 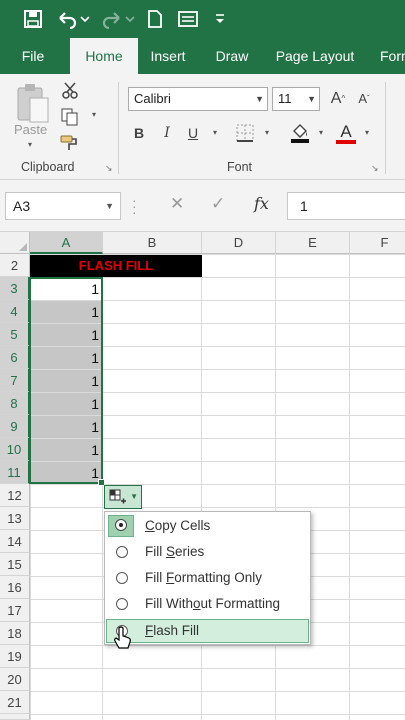 What do you see at coordinates (313, 243) in the screenshot?
I see `column-header-e: E` at bounding box center [313, 243].